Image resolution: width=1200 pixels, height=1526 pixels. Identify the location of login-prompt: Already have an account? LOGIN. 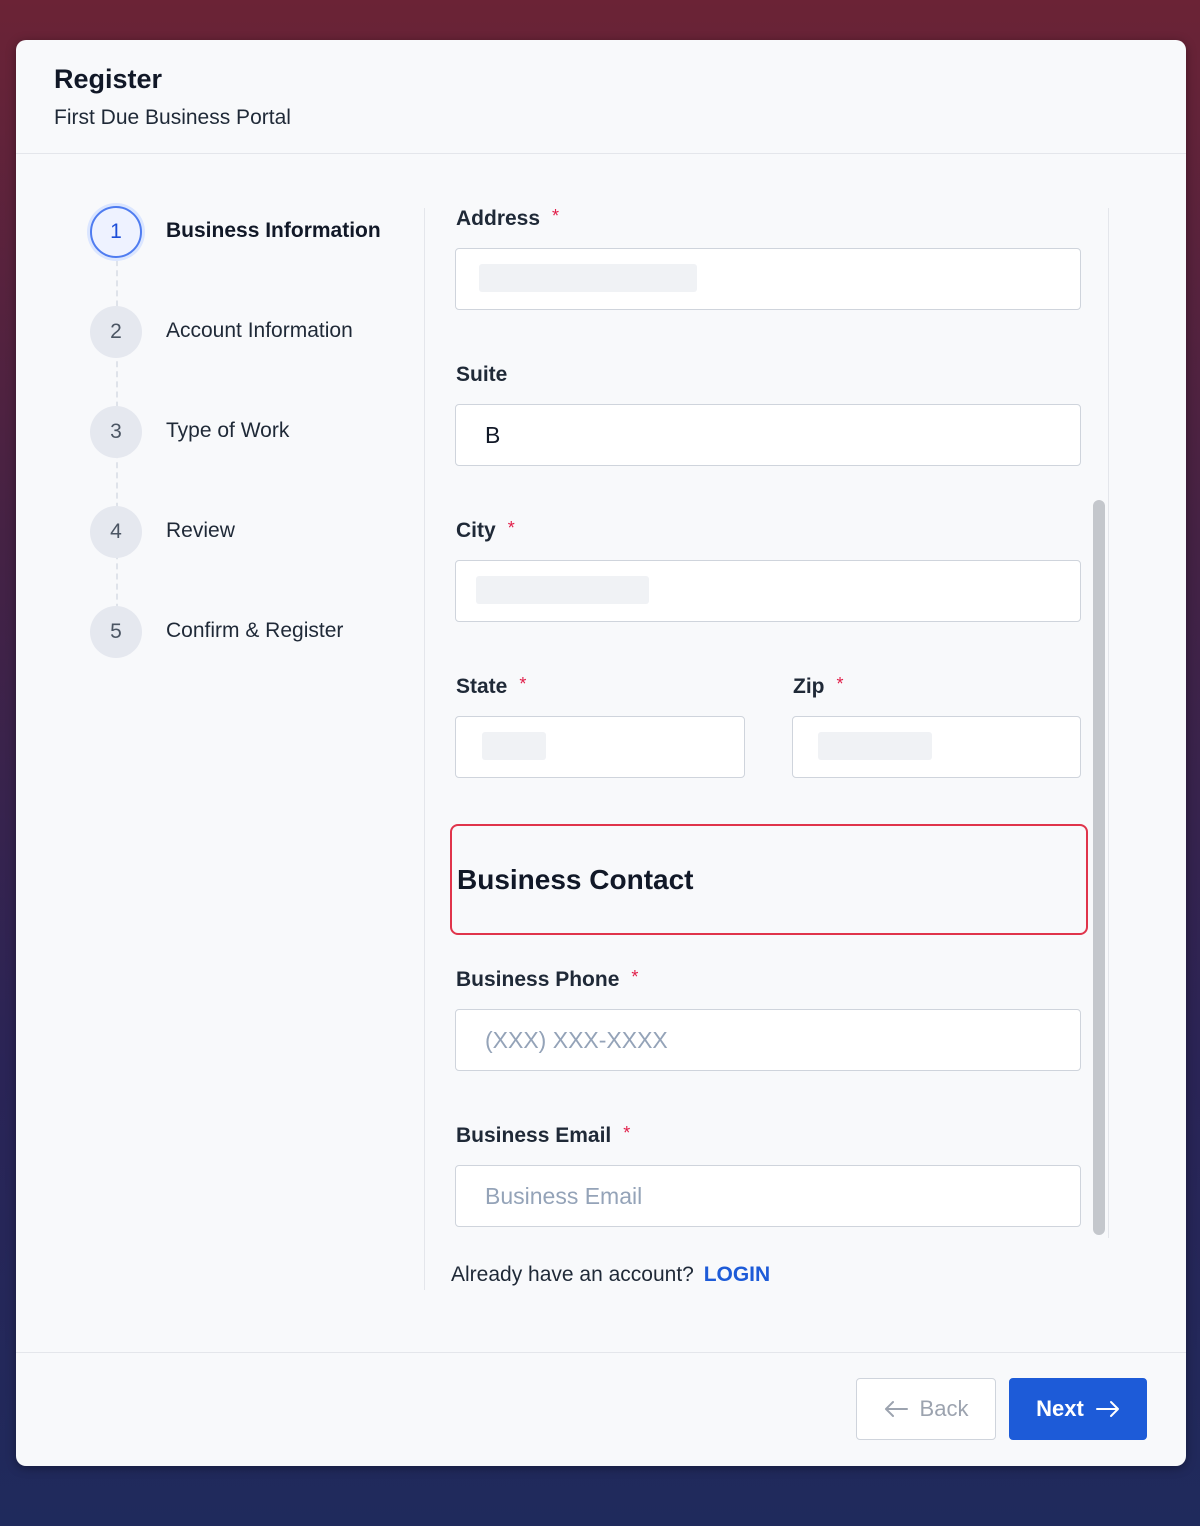
(610, 1275).